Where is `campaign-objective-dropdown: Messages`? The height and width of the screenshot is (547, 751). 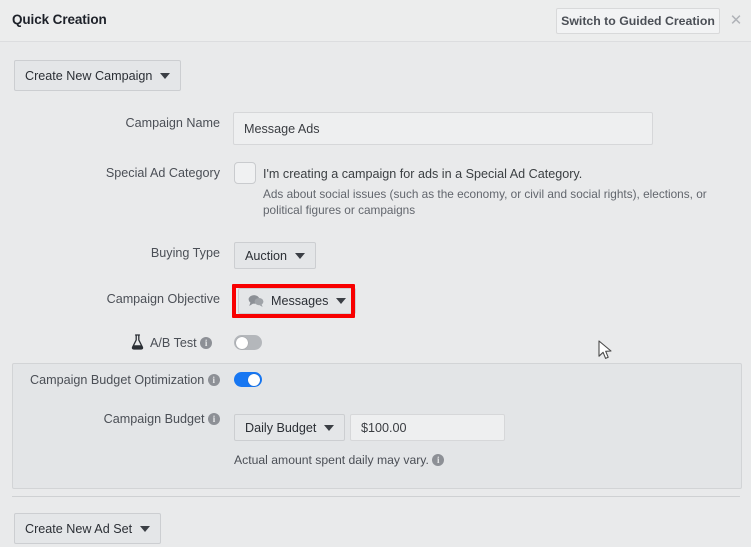 campaign-objective-dropdown: Messages is located at coordinates (297, 301).